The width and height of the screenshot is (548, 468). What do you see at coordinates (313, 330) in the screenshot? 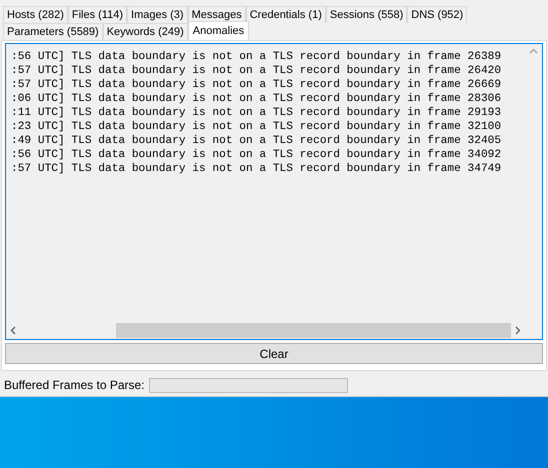
I see `scrollbar-thumb` at bounding box center [313, 330].